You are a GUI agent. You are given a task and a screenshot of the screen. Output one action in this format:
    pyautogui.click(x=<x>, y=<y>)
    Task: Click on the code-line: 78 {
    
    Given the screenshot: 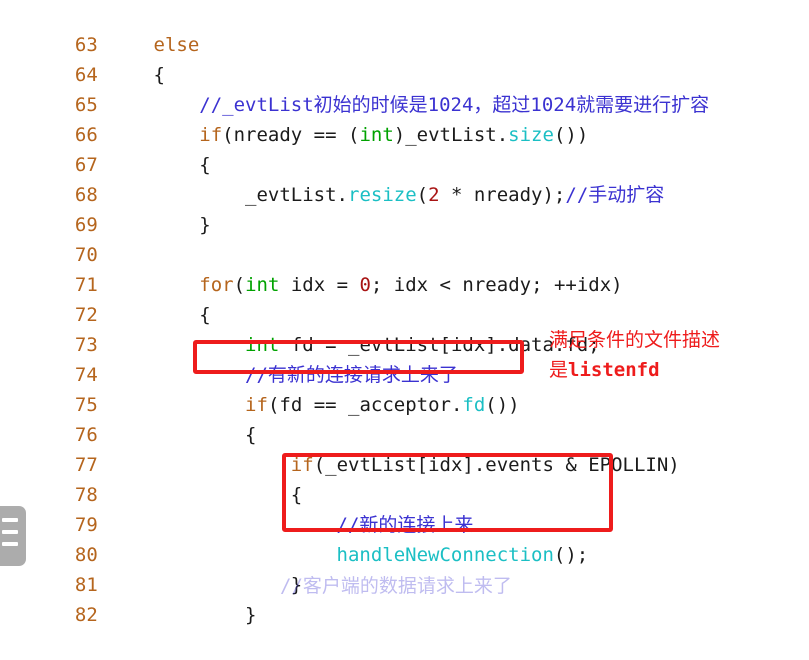 What is the action you would take?
    pyautogui.click(x=404, y=478)
    